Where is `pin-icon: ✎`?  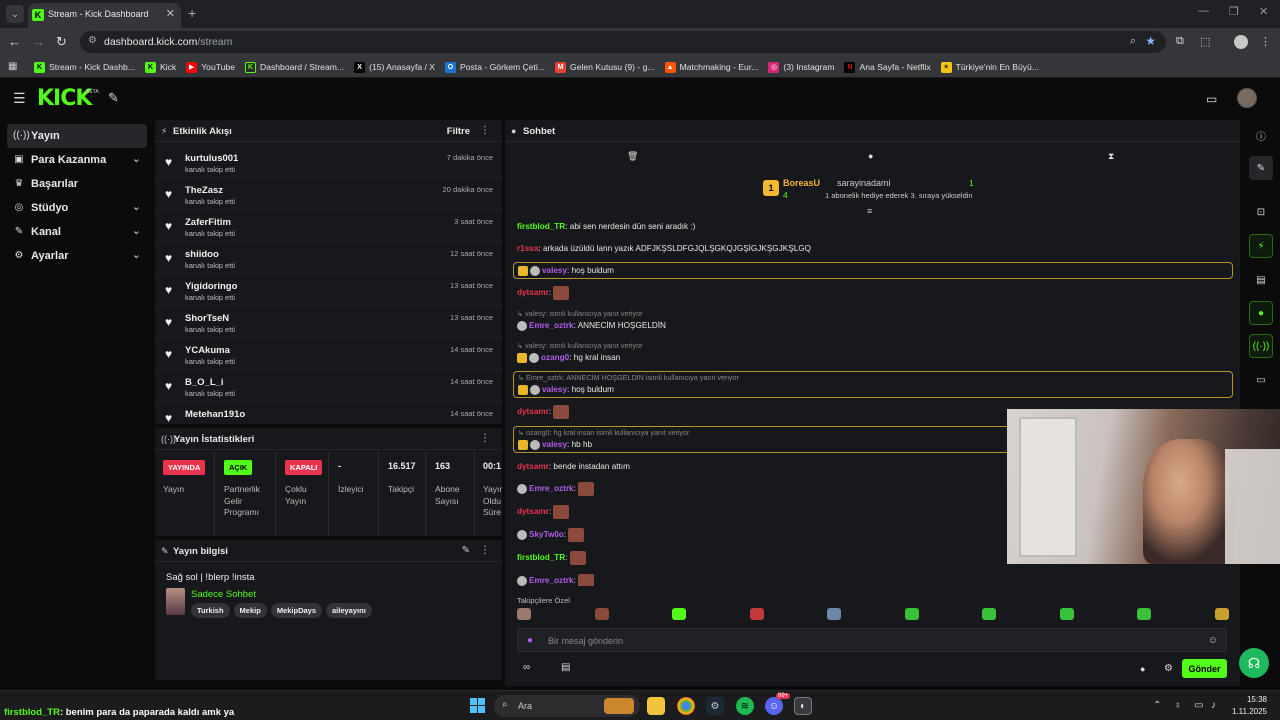 pin-icon: ✎ is located at coordinates (113, 98).